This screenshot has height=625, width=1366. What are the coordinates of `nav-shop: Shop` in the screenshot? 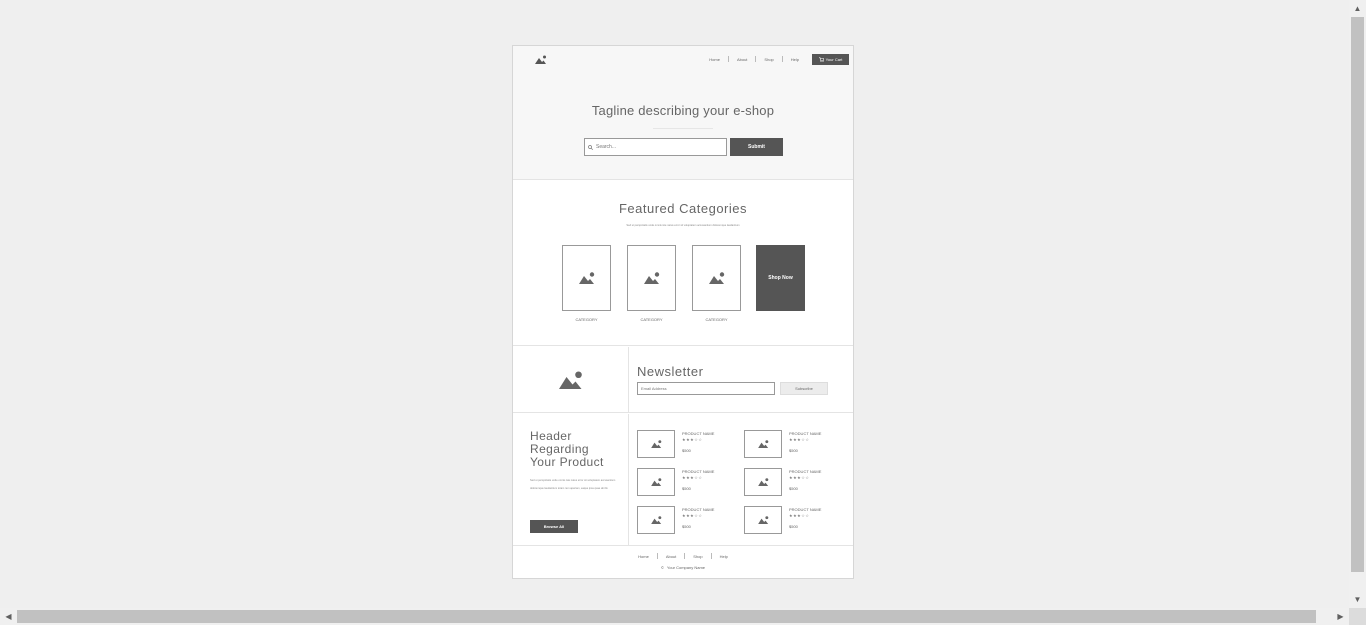 It's located at (768, 59).